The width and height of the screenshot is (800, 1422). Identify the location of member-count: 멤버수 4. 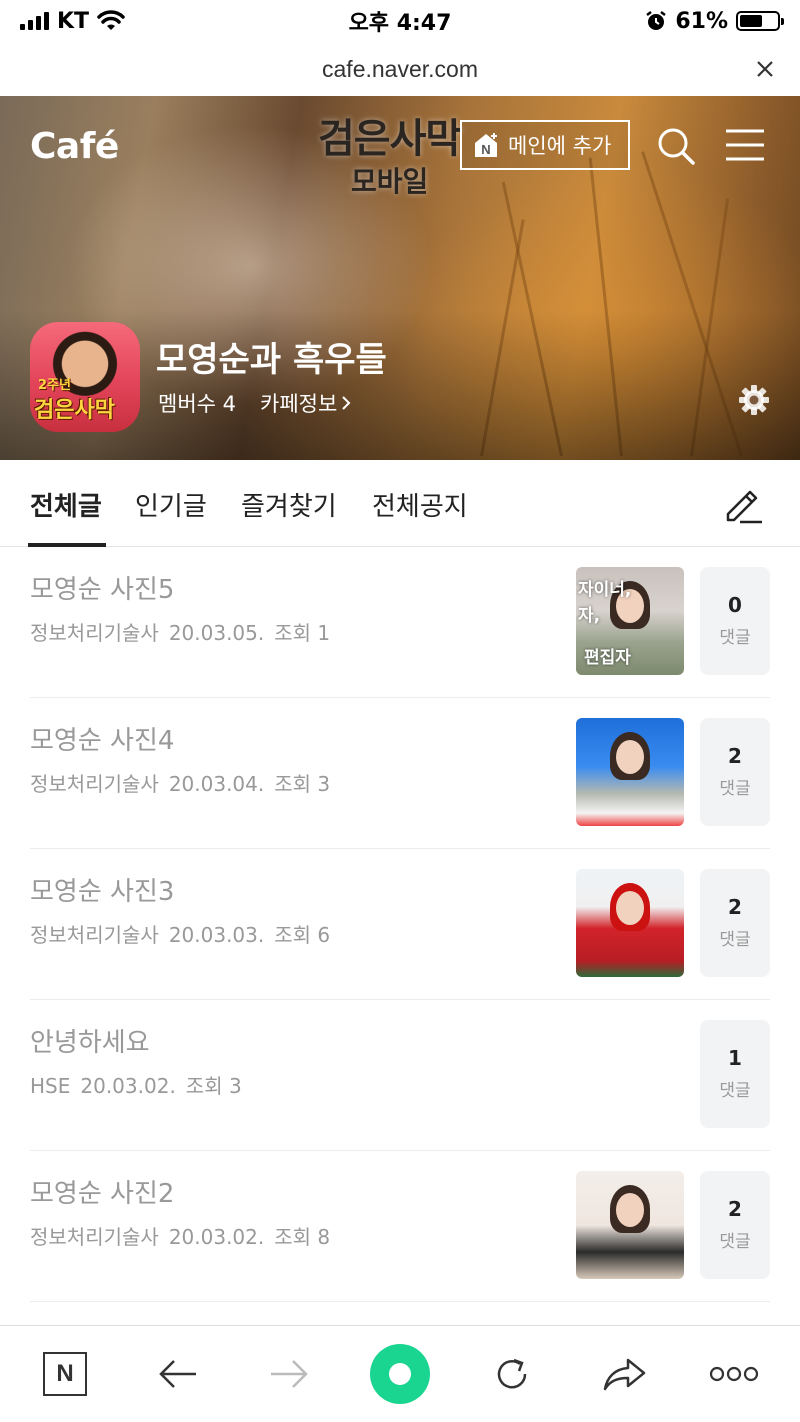
(197, 403).